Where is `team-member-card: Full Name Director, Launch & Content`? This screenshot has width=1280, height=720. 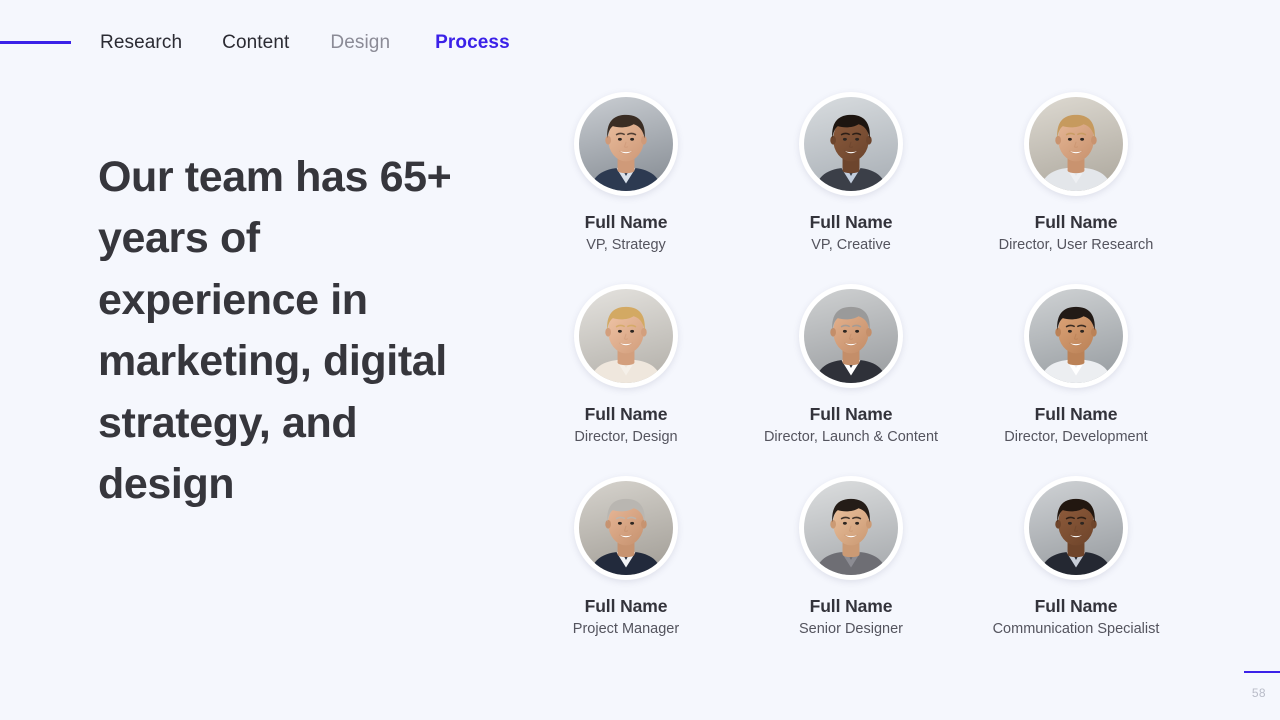 team-member-card: Full Name Director, Launch & Content is located at coordinates (851, 366).